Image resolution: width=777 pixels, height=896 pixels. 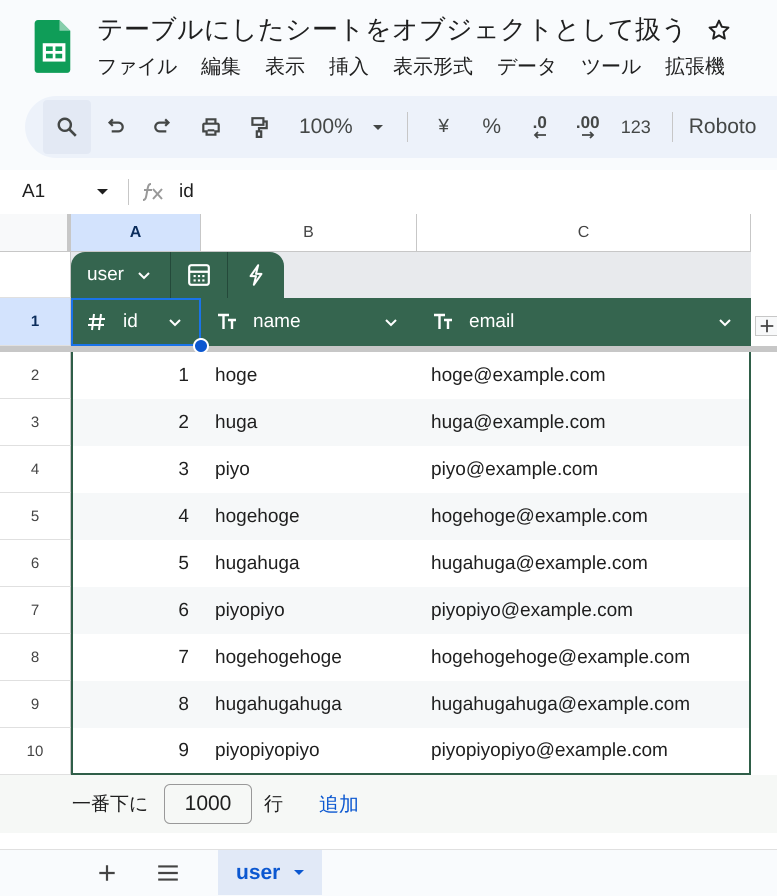 I want to click on add-column-button, so click(x=766, y=326).